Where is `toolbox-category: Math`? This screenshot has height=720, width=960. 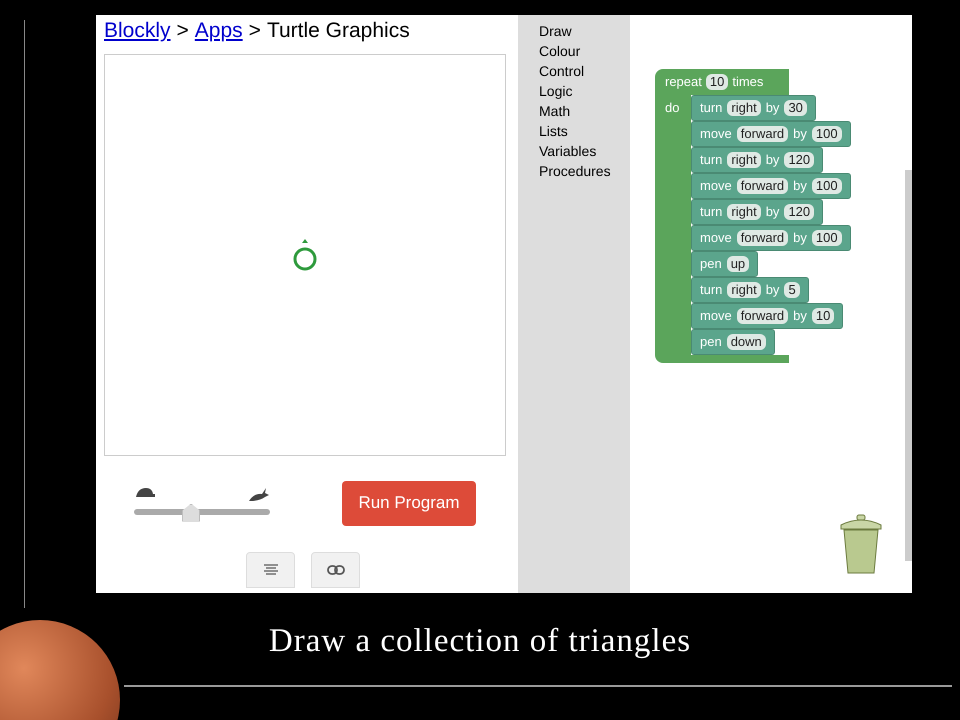 toolbox-category: Math is located at coordinates (584, 111).